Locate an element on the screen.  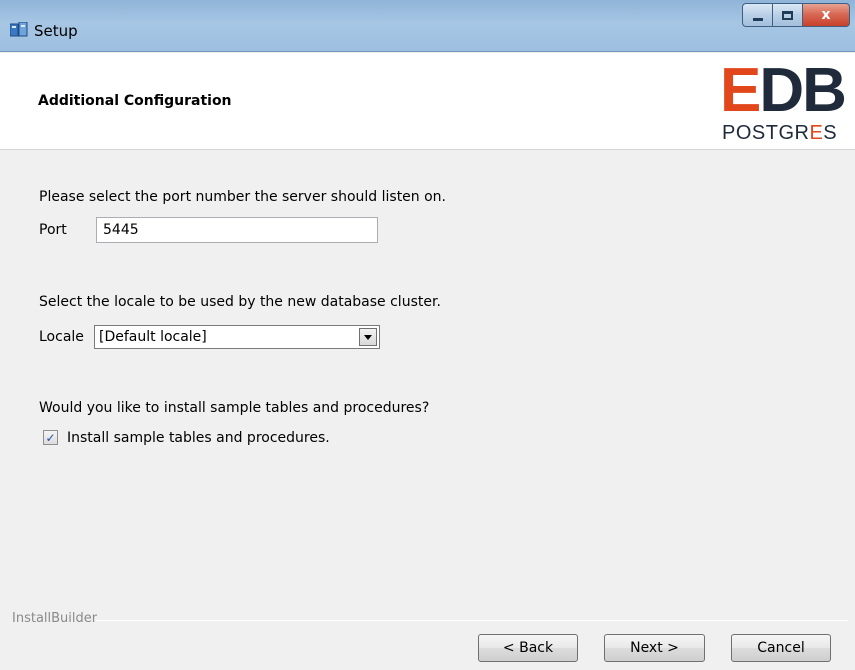
check-icon: ✓ is located at coordinates (50, 437).